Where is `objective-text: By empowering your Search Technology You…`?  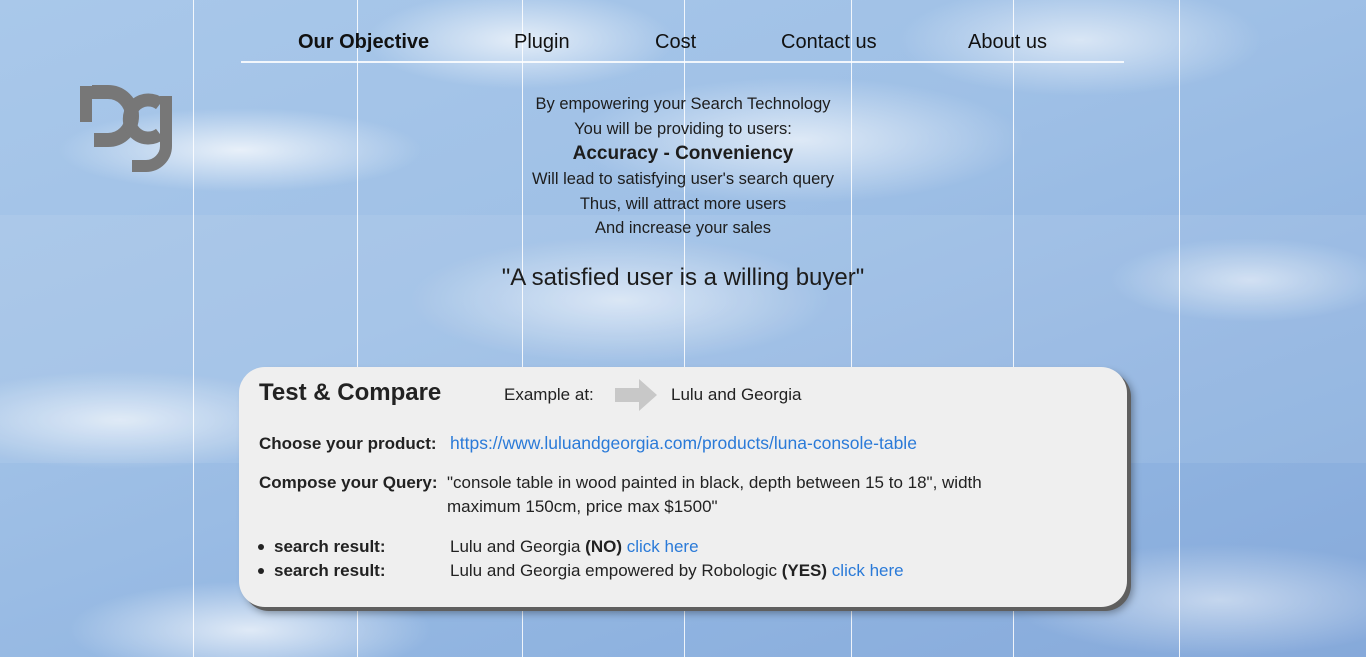 objective-text: By empowering your Search Technology You… is located at coordinates (683, 166).